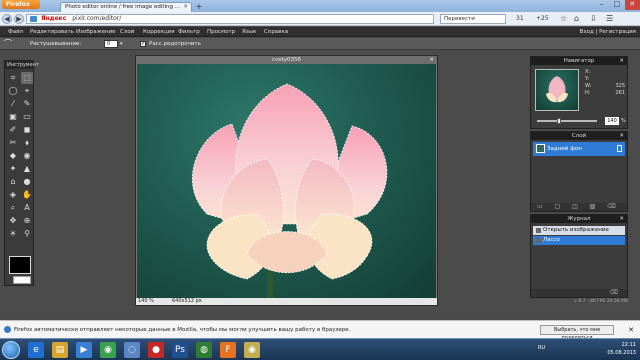 This screenshot has height=360, width=640. What do you see at coordinates (52, 32) in the screenshot?
I see `menu-edit: Редактировать` at bounding box center [52, 32].